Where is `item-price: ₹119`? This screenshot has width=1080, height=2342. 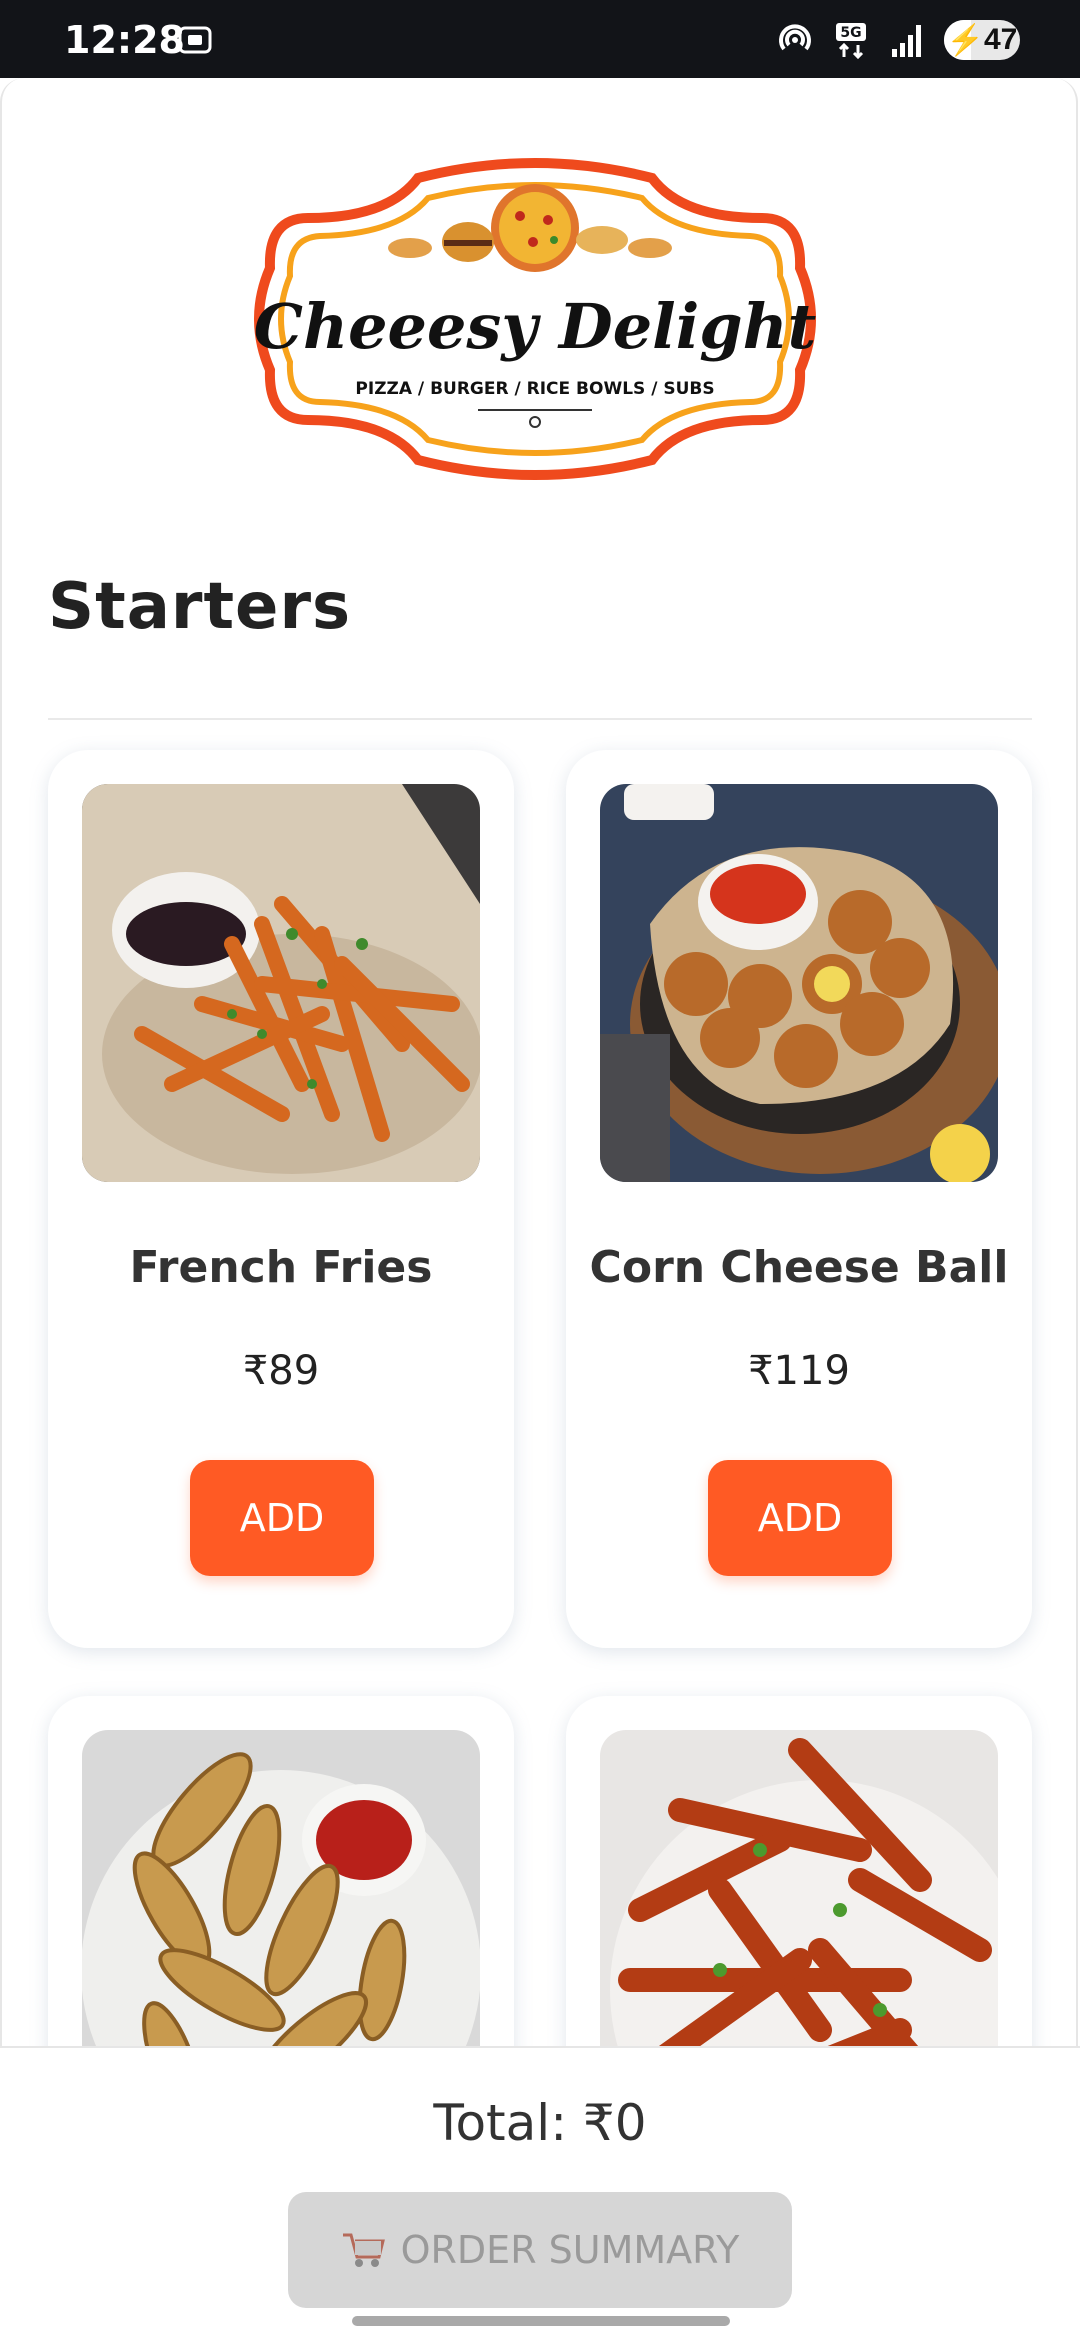
item-price: ₹119 is located at coordinates (799, 1371).